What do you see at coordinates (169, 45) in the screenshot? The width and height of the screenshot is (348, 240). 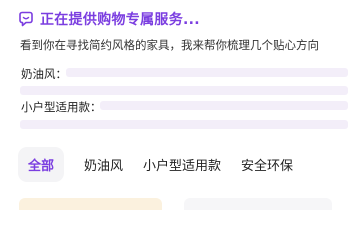 I see `assistant-intro-text: 看到你在寻找简约风格的家具，我来帮你梳理几个贴心方向` at bounding box center [169, 45].